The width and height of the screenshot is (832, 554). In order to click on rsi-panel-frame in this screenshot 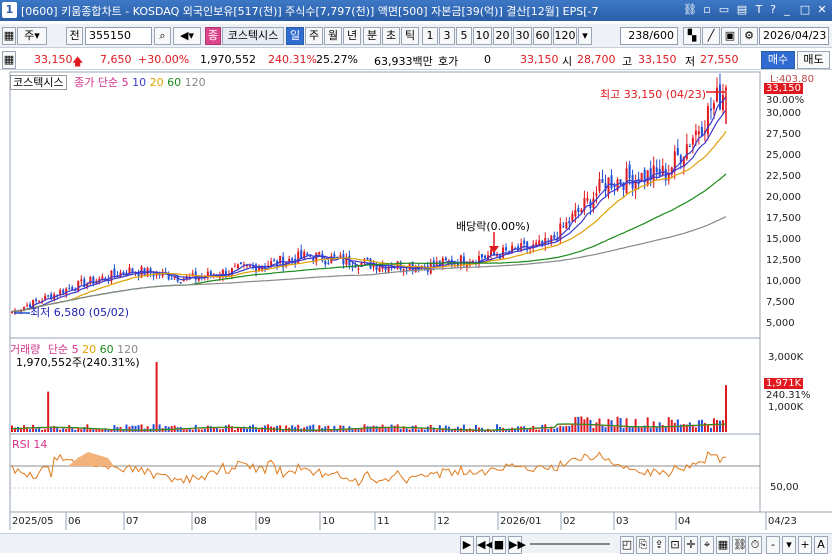, I will do `click(385, 473)`.